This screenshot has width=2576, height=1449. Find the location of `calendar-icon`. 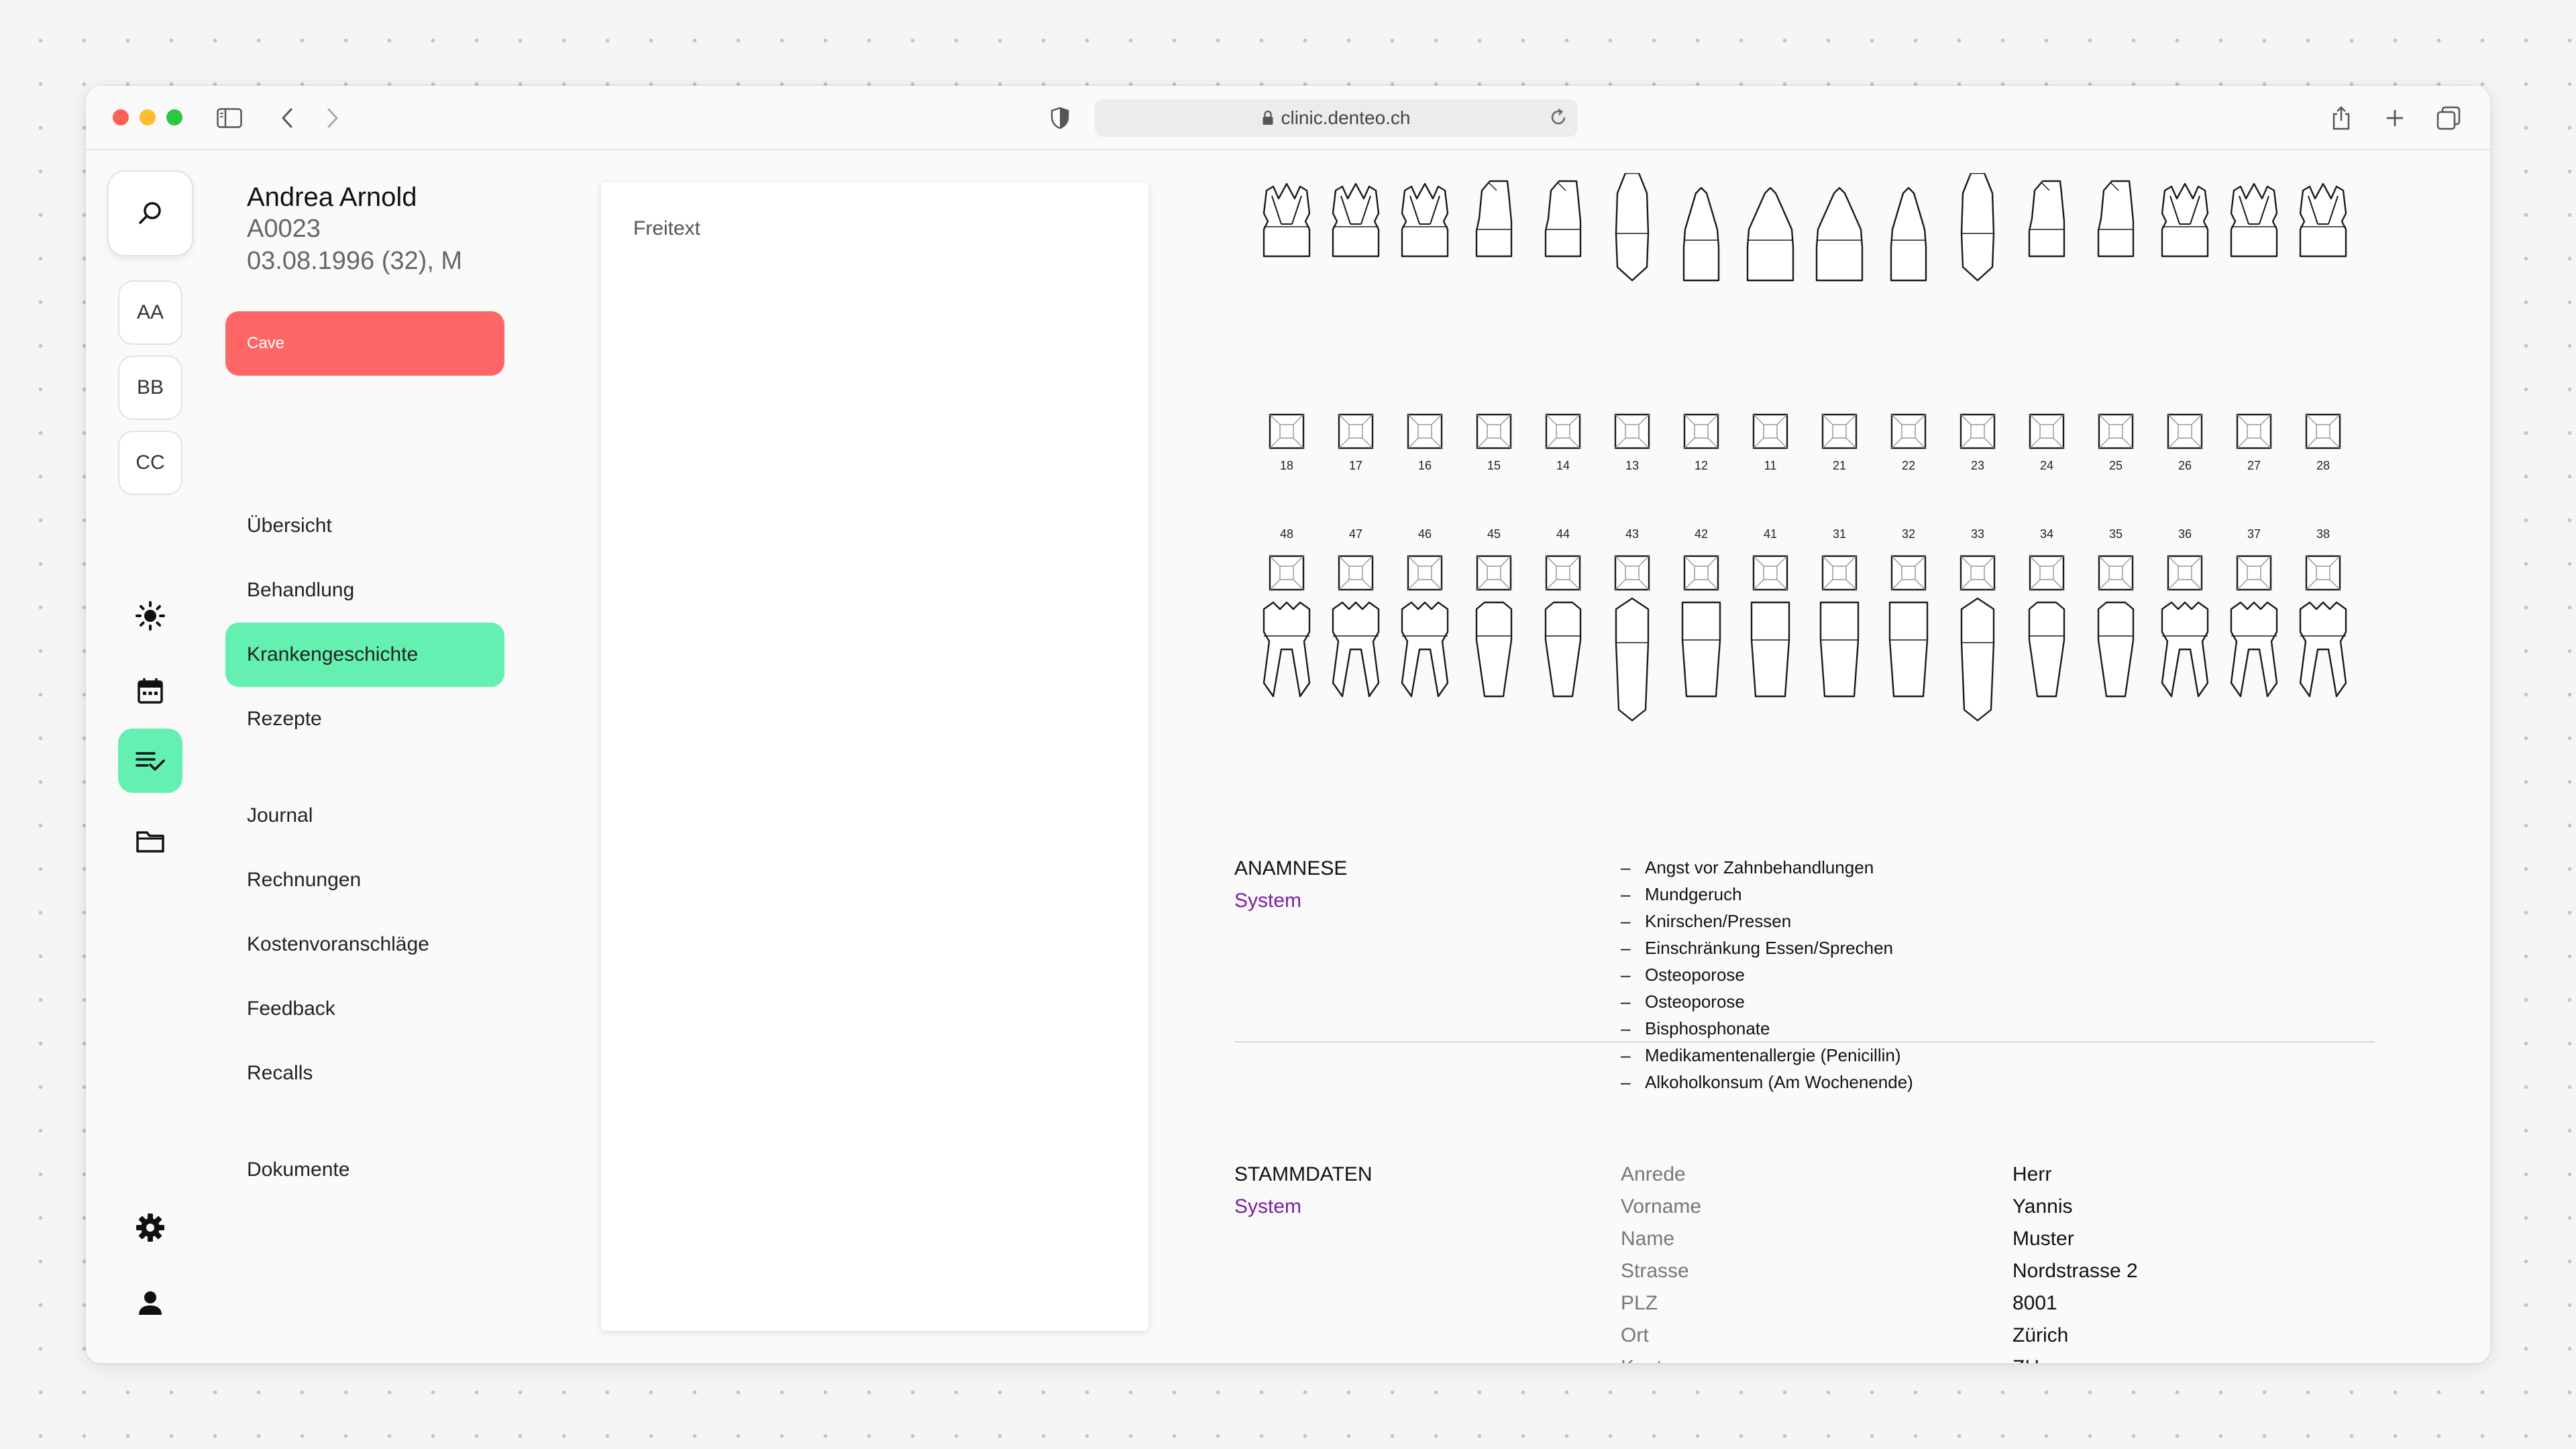

calendar-icon is located at coordinates (150, 690).